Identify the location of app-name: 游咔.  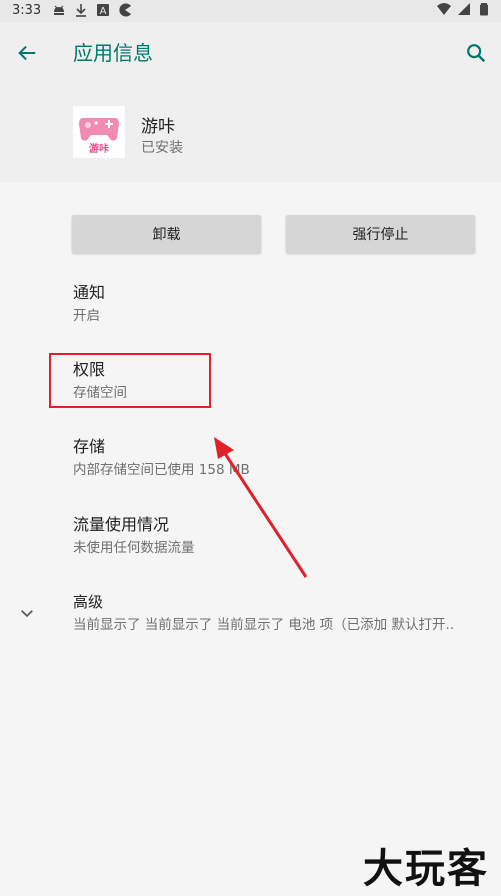
(158, 127).